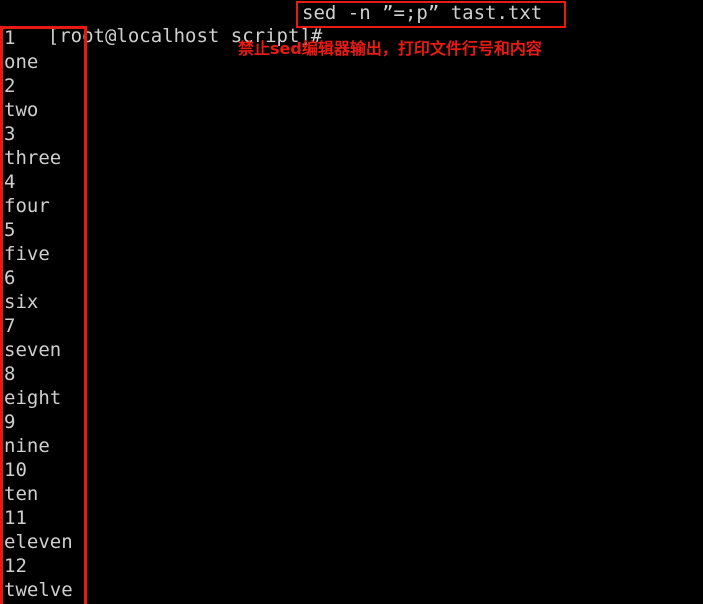 The height and width of the screenshot is (604, 703). I want to click on shell-prompt-line: [root@localhost script]#, so click(162, 23).